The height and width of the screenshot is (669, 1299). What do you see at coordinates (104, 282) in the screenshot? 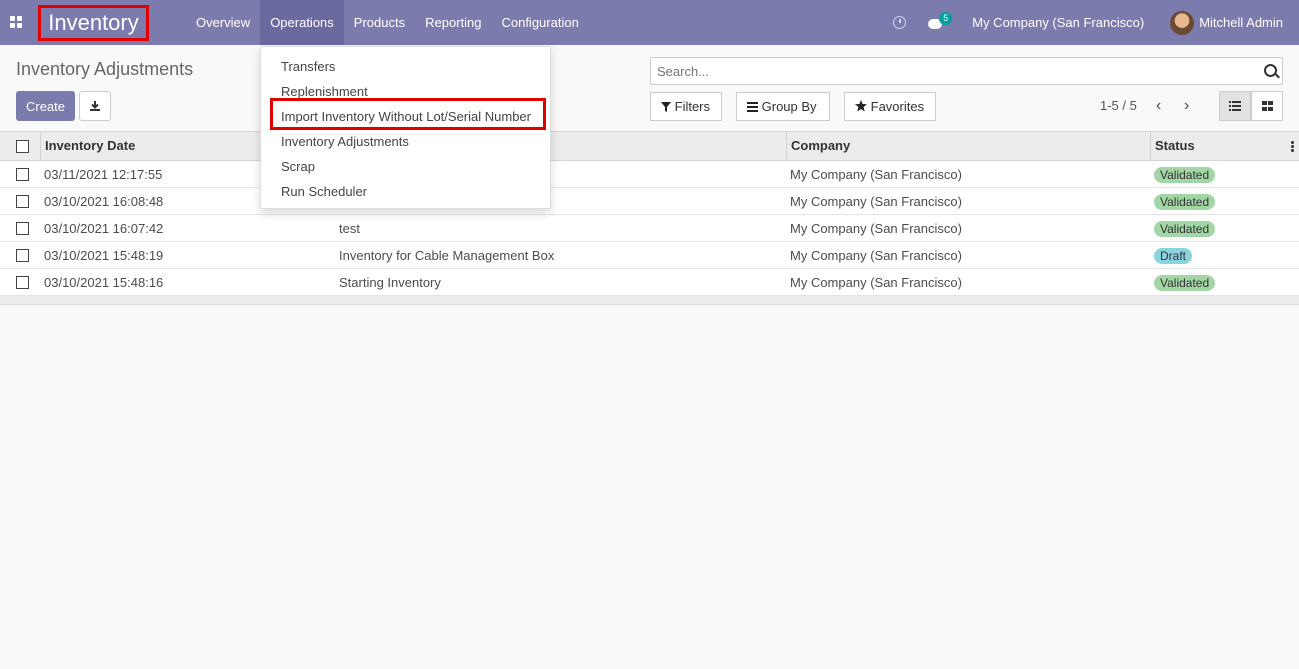
I see `cell-date: 03/10/2021 15:48:16` at bounding box center [104, 282].